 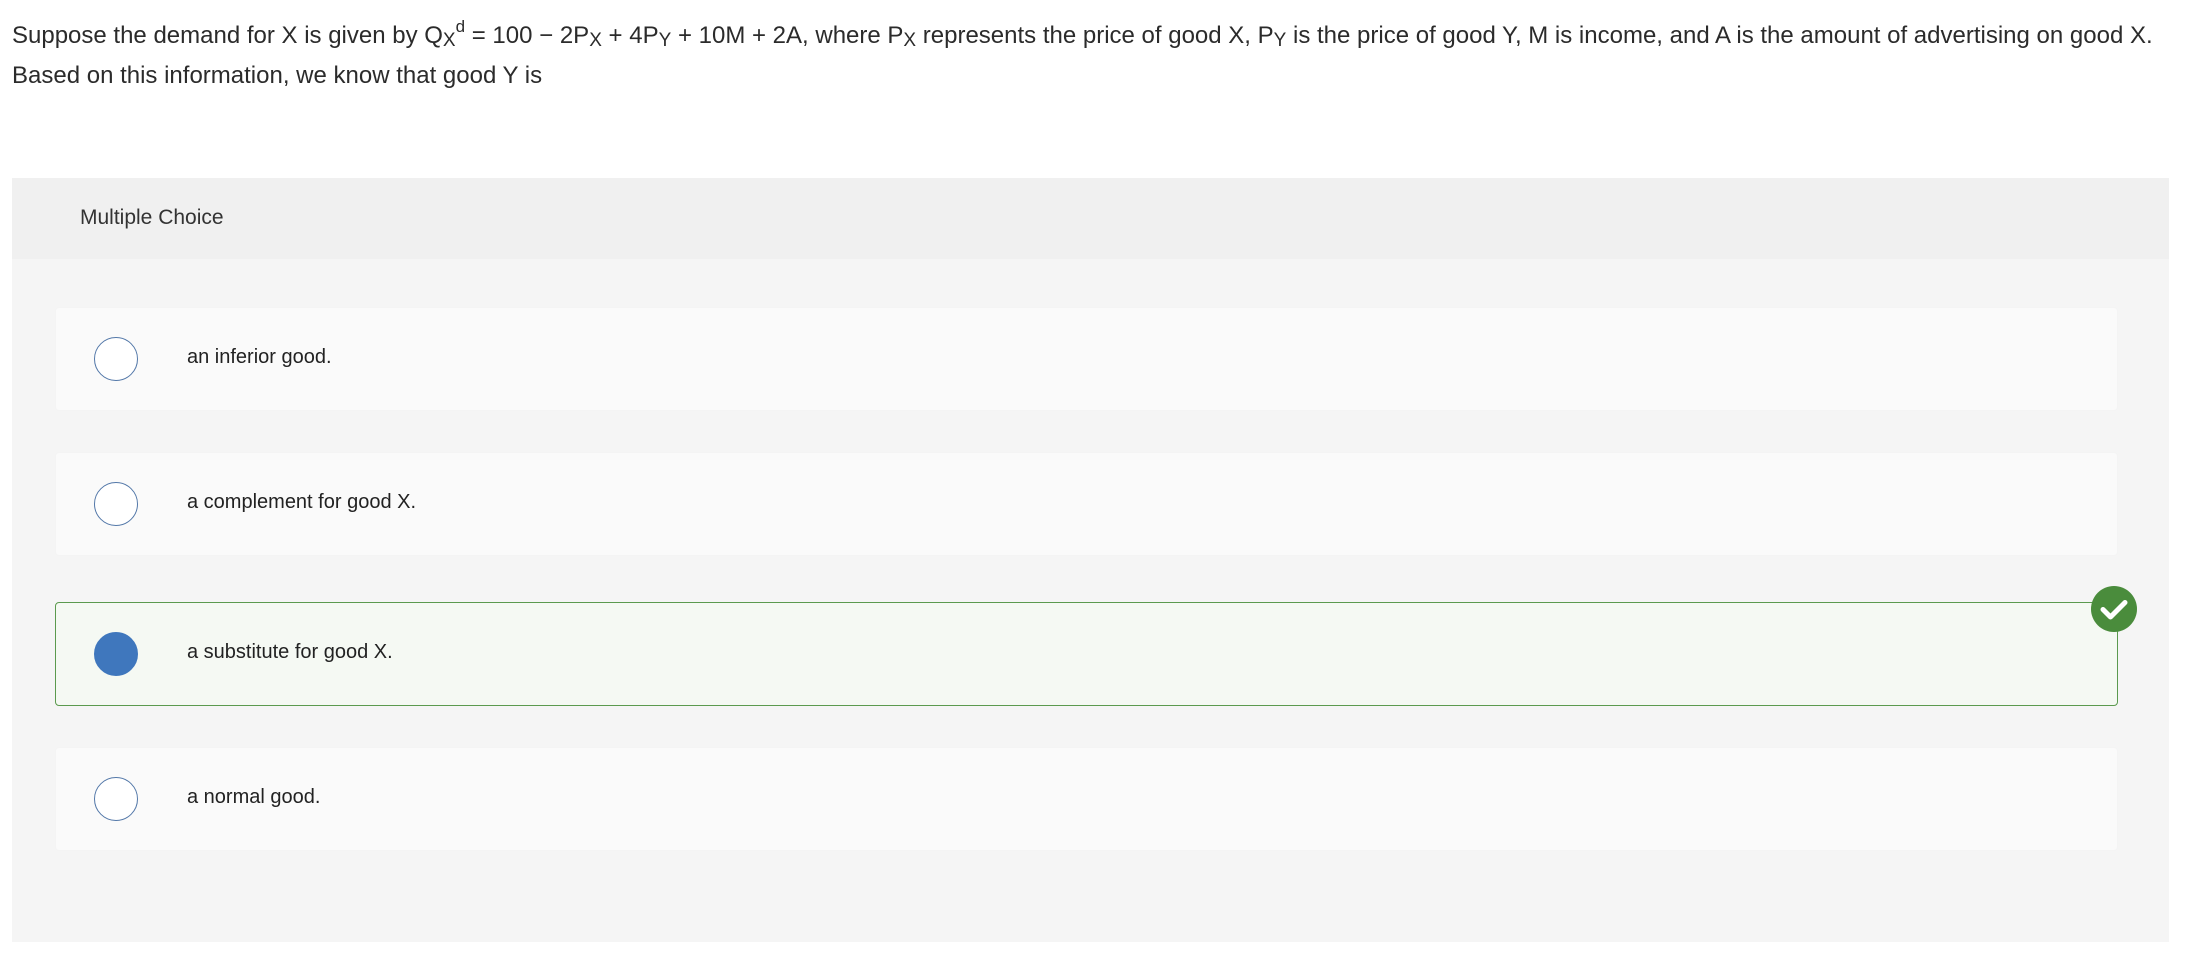 What do you see at coordinates (787, 35) in the screenshot?
I see `question-text-part: + 10M + 2A, where P` at bounding box center [787, 35].